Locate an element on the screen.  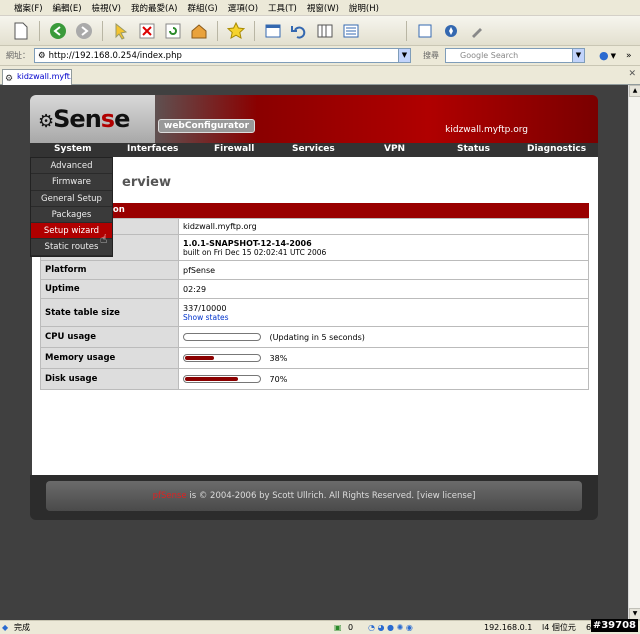
tools-icon is located at coordinates (477, 31).